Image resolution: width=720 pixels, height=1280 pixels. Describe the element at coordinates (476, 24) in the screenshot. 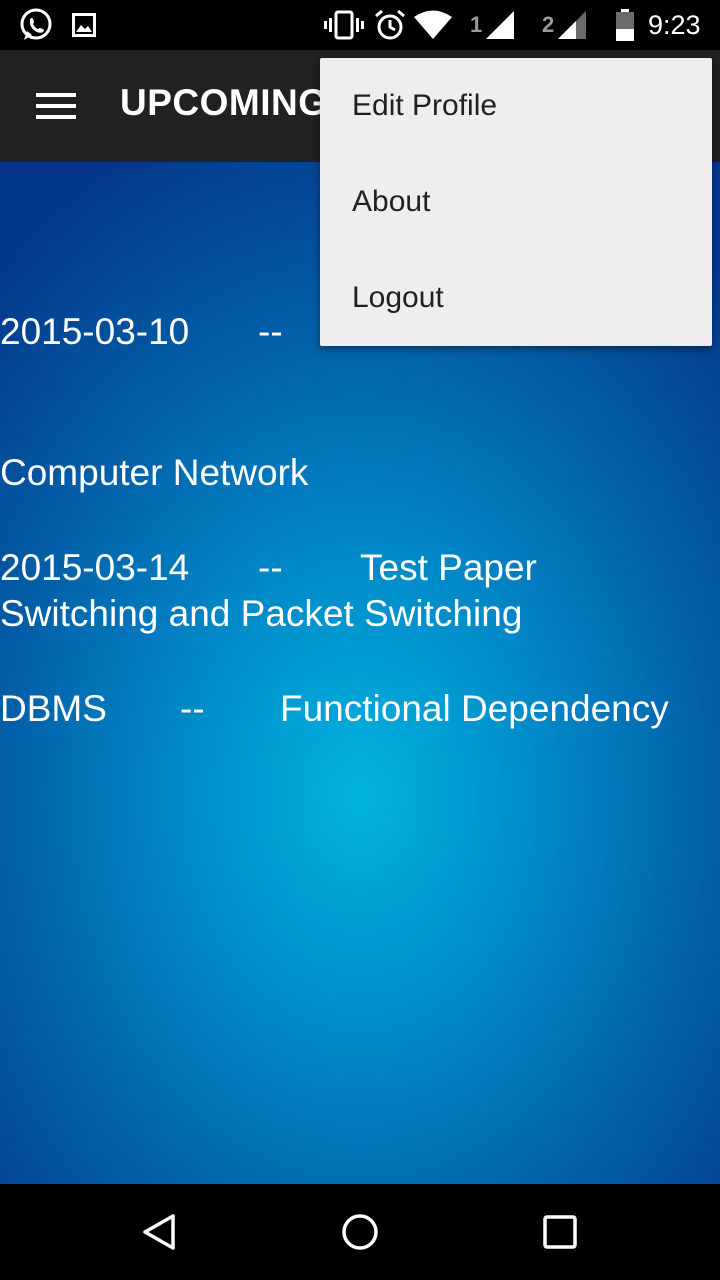

I see `sim1-label: 1` at that location.